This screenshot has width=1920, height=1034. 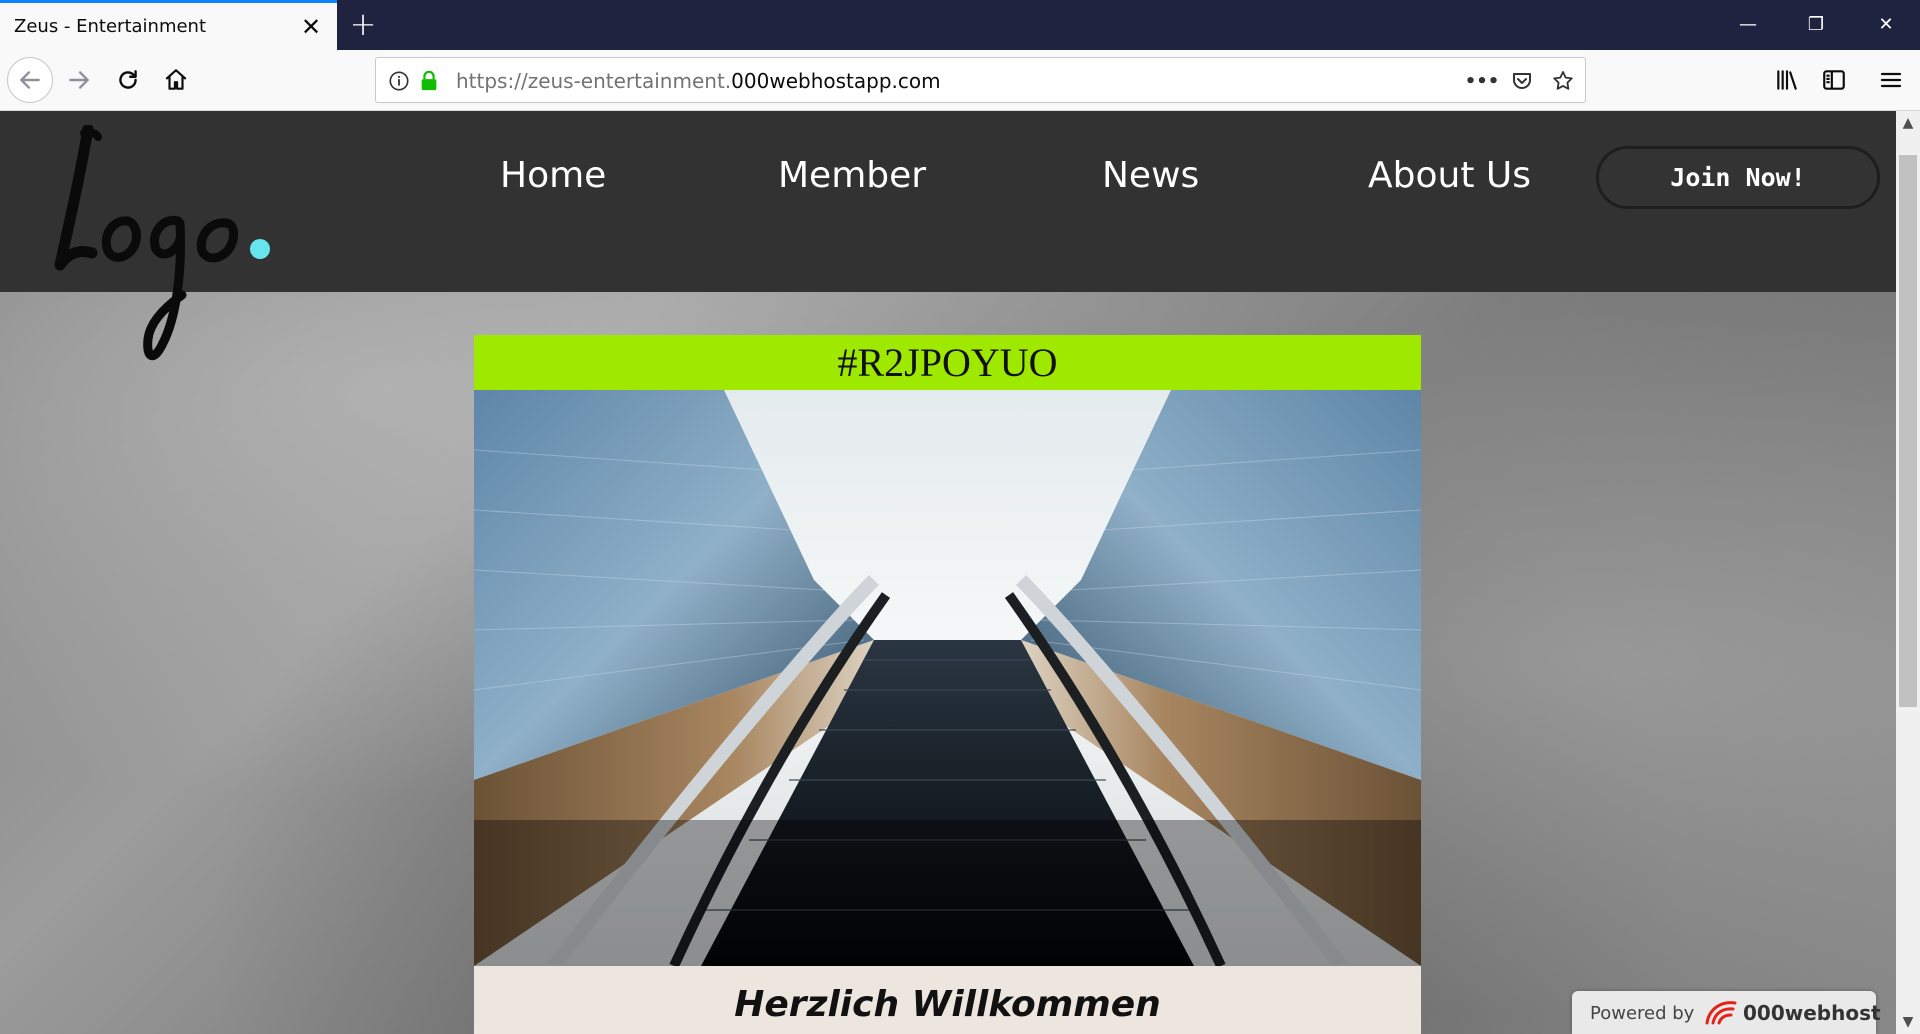 What do you see at coordinates (947, 1004) in the screenshot?
I see `welcome-heading: Herzlich Willkommen` at bounding box center [947, 1004].